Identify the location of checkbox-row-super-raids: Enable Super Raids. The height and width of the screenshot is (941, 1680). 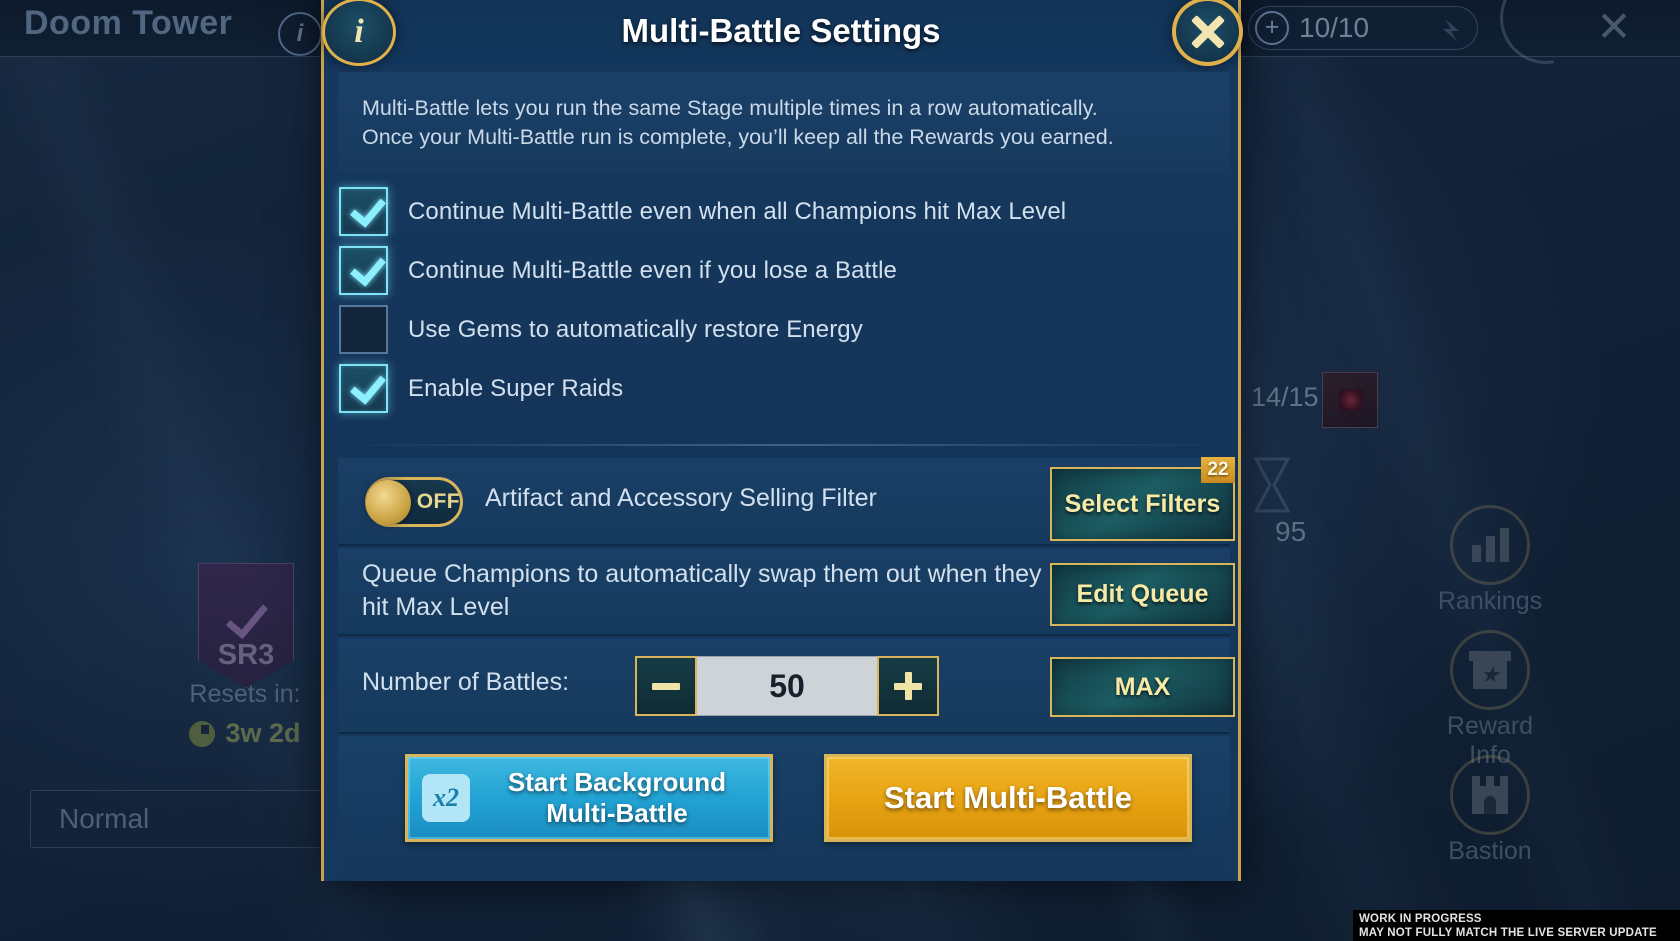
(784, 388).